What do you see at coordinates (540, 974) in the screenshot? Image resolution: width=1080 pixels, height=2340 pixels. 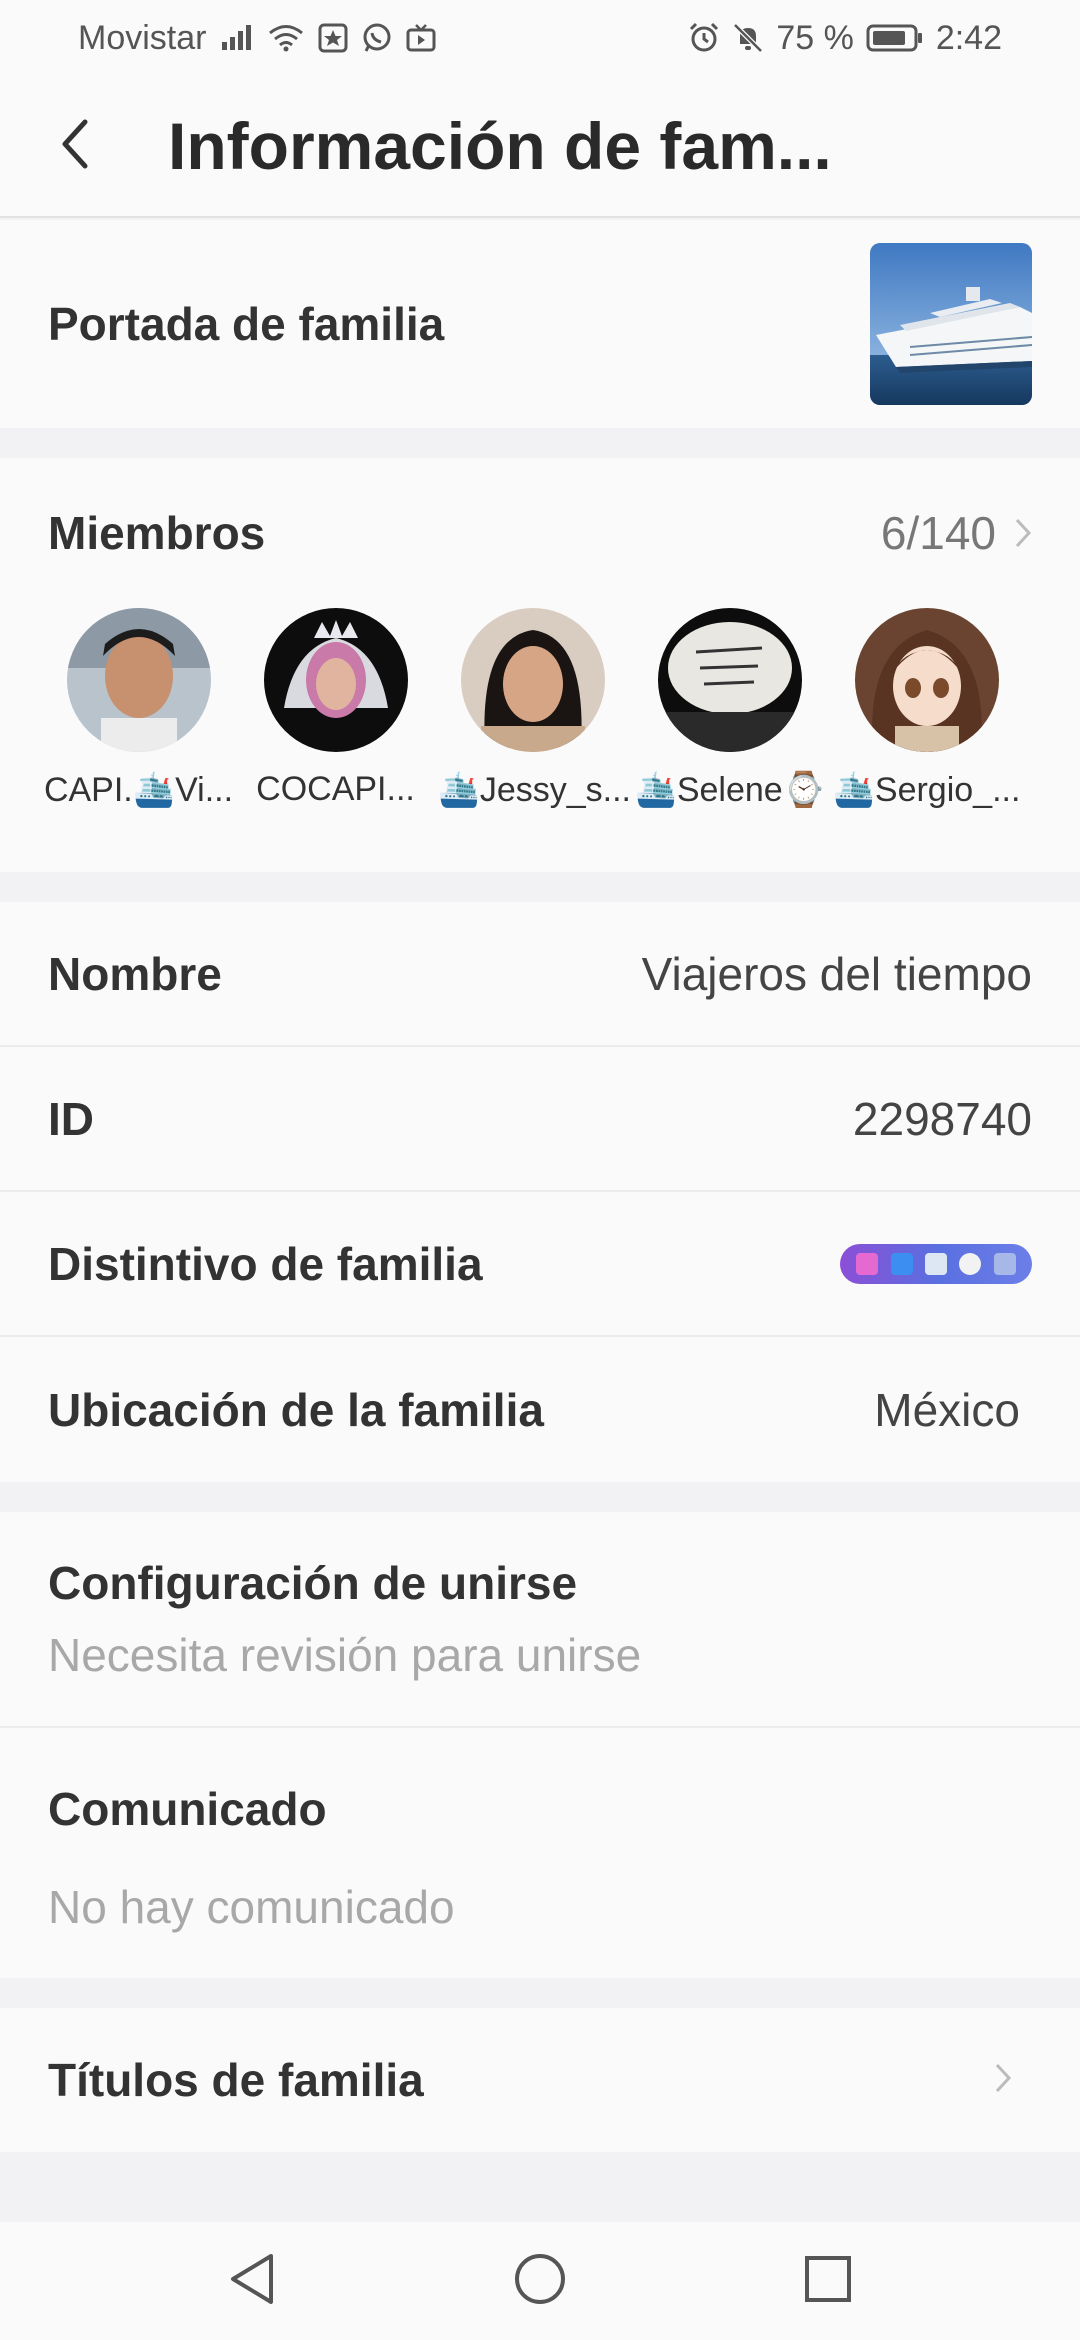 I see `name-row: Nombre Viajeros del tiempo` at bounding box center [540, 974].